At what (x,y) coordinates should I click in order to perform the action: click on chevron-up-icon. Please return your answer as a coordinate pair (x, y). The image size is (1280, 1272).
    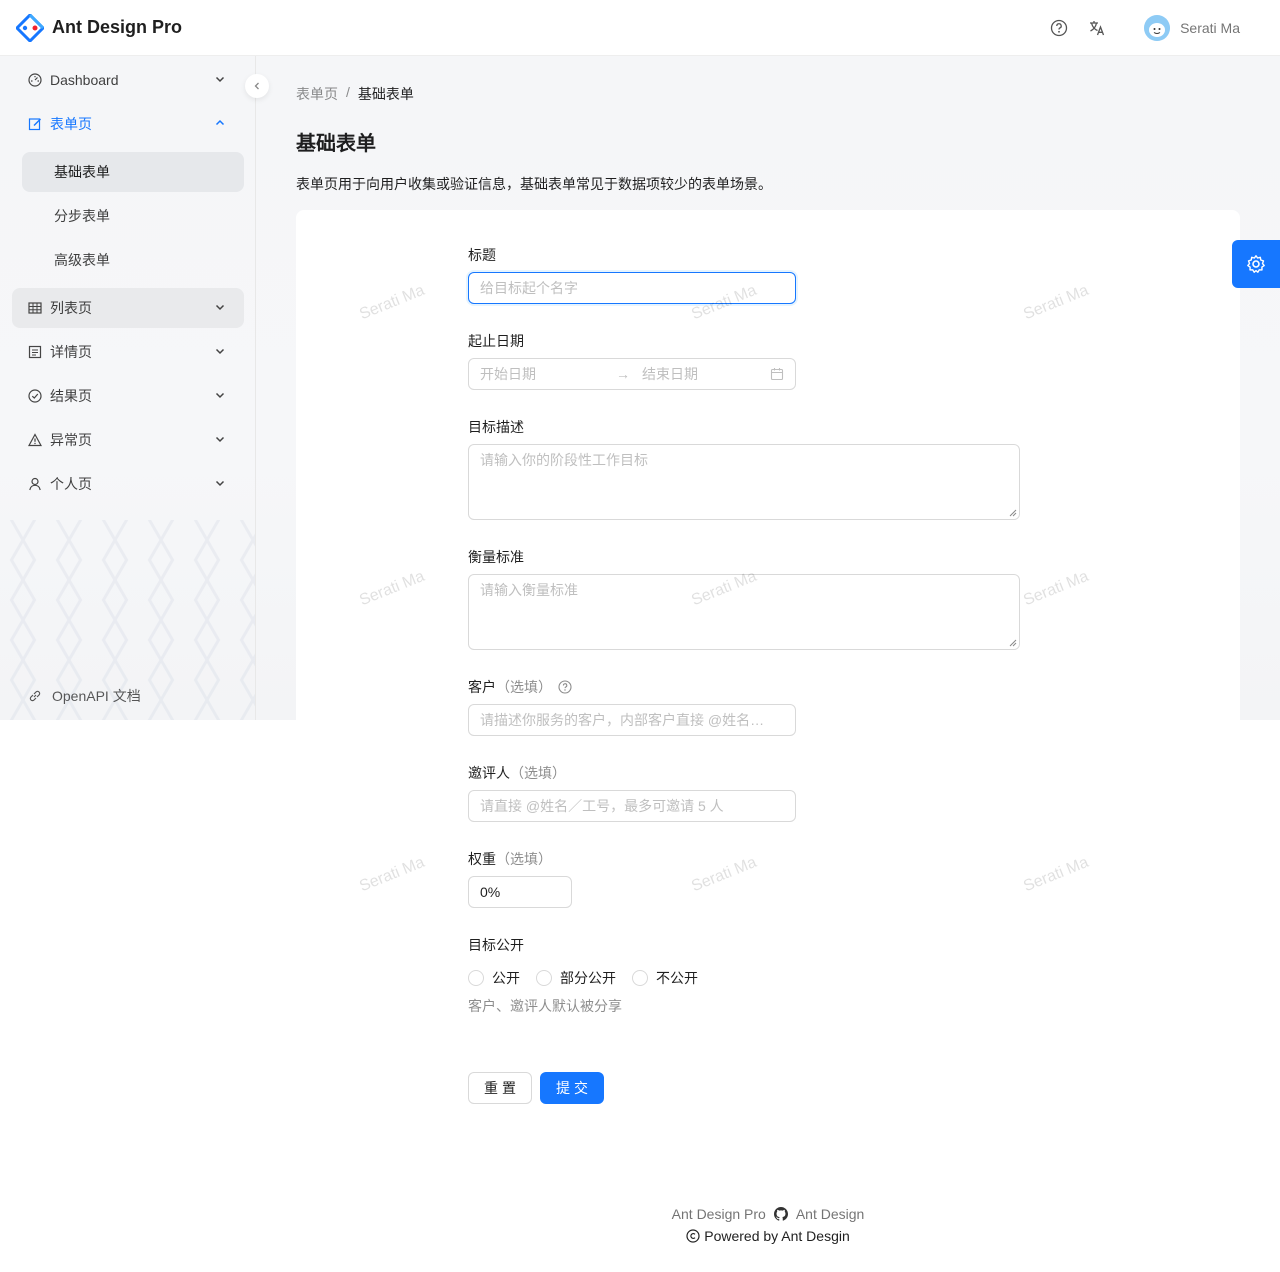
    Looking at the image, I should click on (220, 122).